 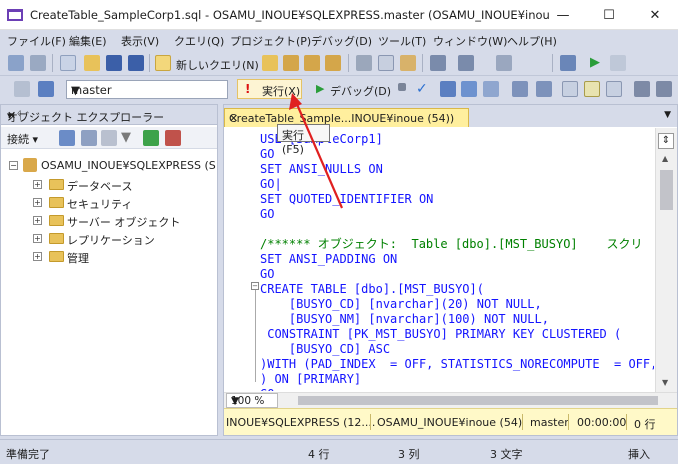 What do you see at coordinates (67, 138) in the screenshot?
I see `connect-server-icon` at bounding box center [67, 138].